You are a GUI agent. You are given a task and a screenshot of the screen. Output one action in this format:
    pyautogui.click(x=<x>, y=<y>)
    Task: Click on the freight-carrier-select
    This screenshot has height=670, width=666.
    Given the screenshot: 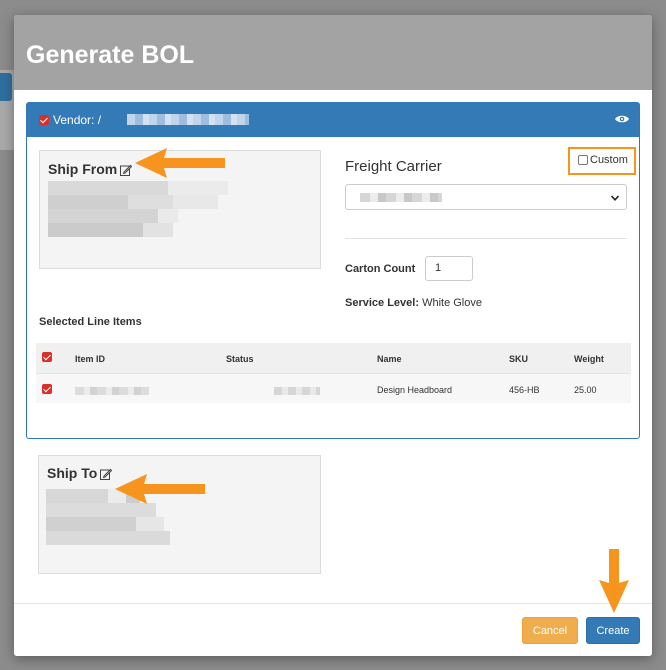 What is the action you would take?
    pyautogui.click(x=486, y=197)
    